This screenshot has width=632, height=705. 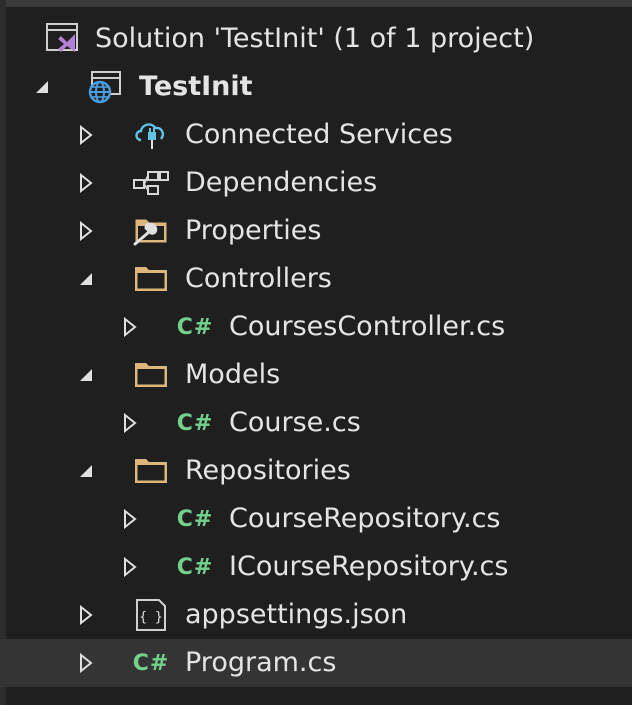 I want to click on panel-top-border, so click(x=316, y=3).